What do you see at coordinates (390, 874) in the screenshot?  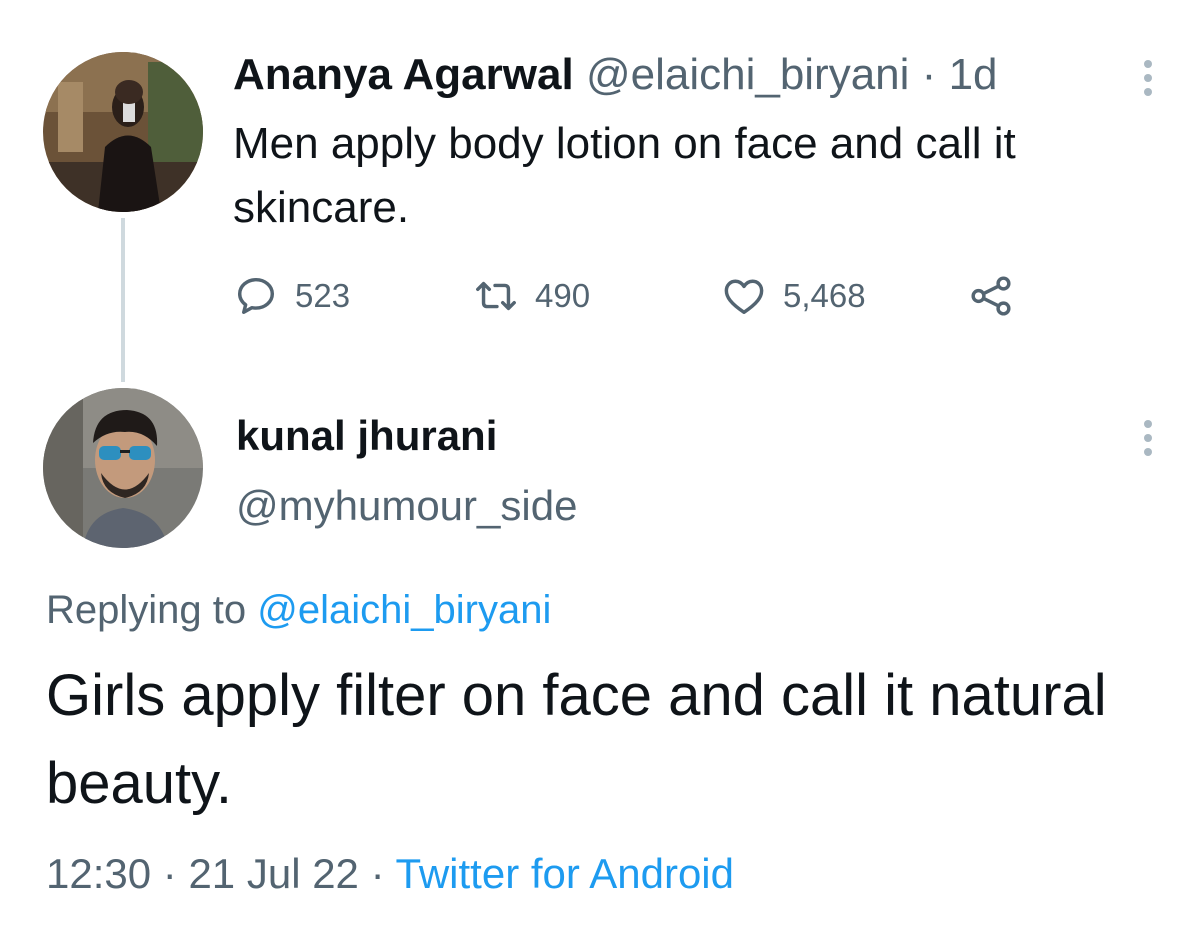 I see `reply-tweet-meta: 12:30 · 21 Jul 22 · Twitter for Android` at bounding box center [390, 874].